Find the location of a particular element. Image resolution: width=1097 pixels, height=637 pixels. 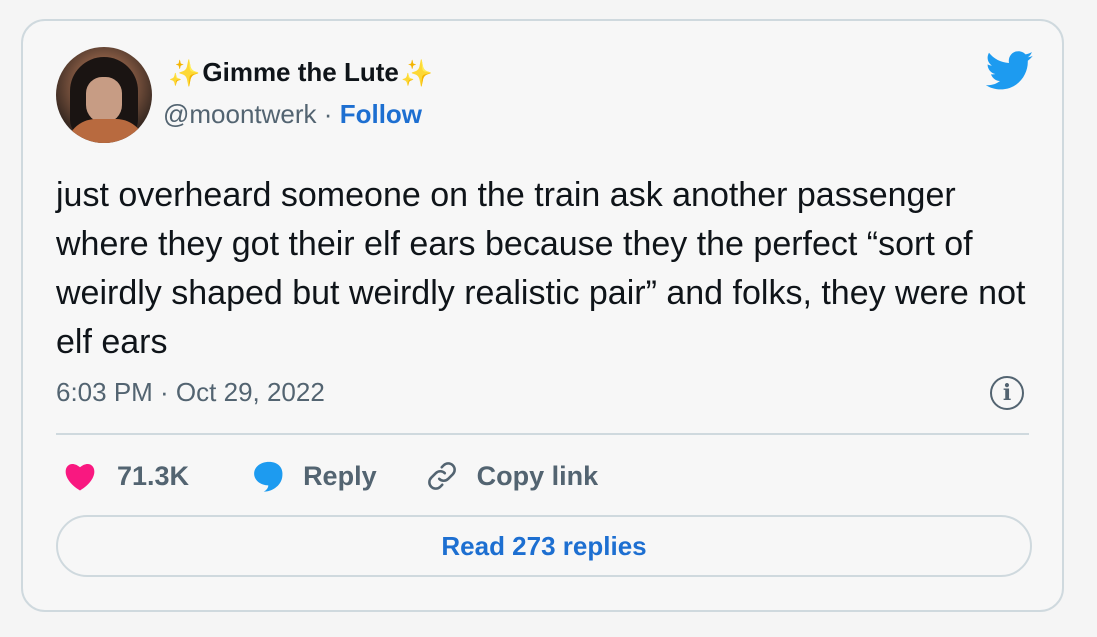

author-handle-row: @moontwerk · Follow is located at coordinates (292, 114).